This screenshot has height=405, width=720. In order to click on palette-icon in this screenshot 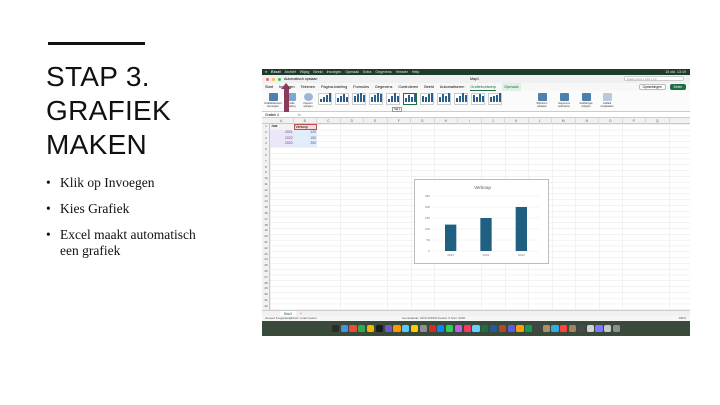, I will do `click(308, 97)`.